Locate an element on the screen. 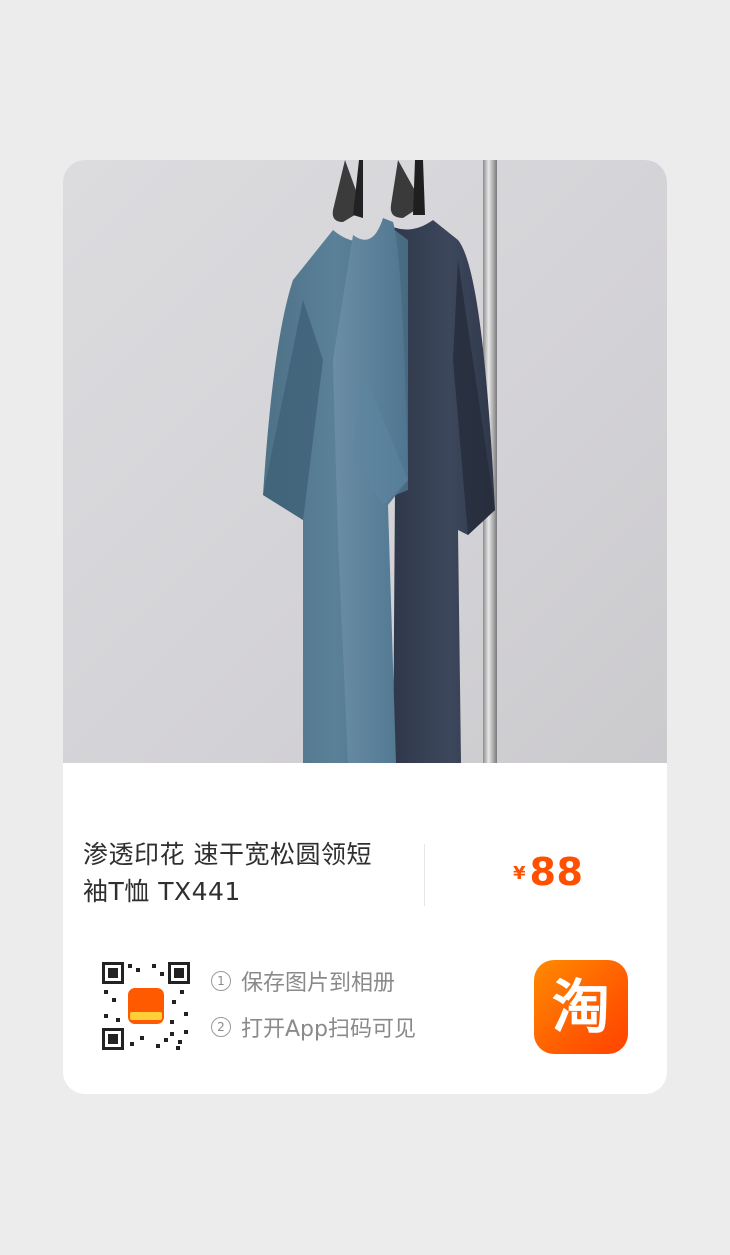 This screenshot has width=730, height=1255. title-price-divider is located at coordinates (424, 875).